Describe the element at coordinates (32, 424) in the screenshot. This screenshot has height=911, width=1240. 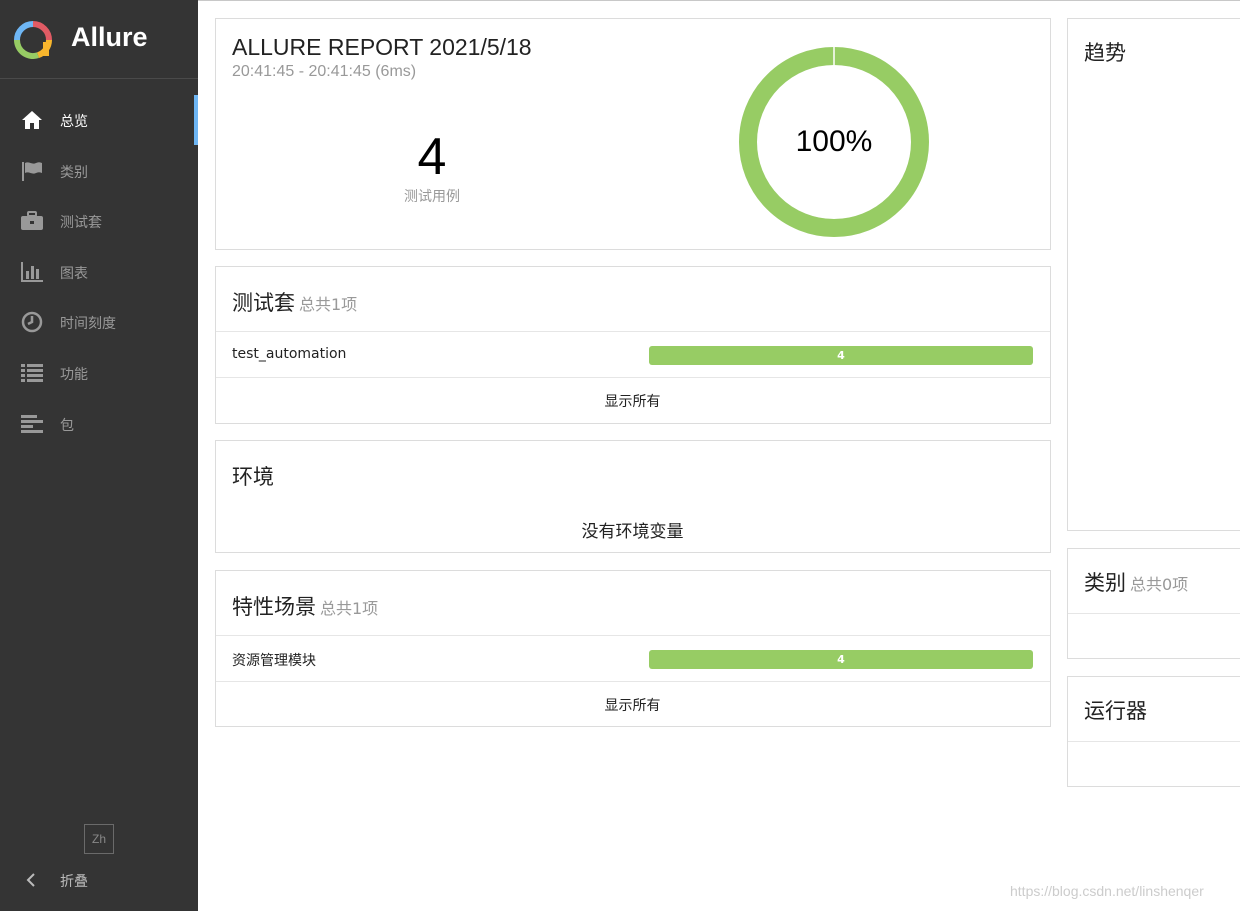
I see `align-left-icon` at that location.